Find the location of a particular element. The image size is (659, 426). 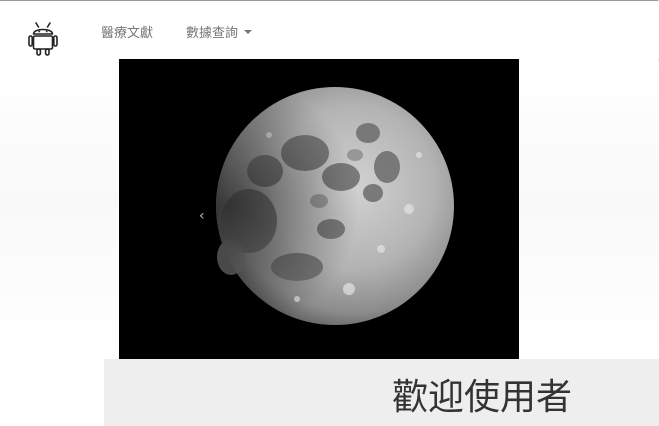

chevron-left-icon: ‹ is located at coordinates (202, 216).